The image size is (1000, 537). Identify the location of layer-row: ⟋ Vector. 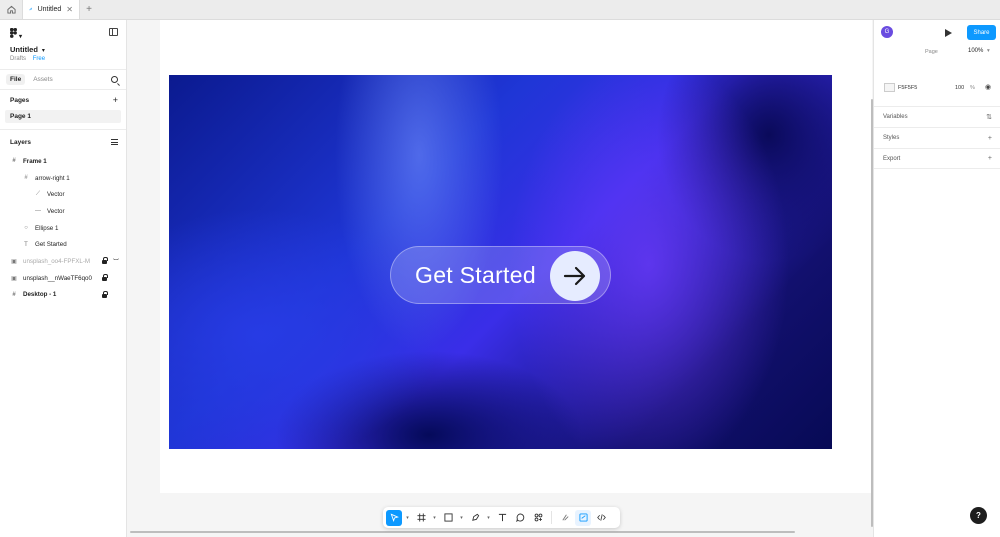
(63, 194).